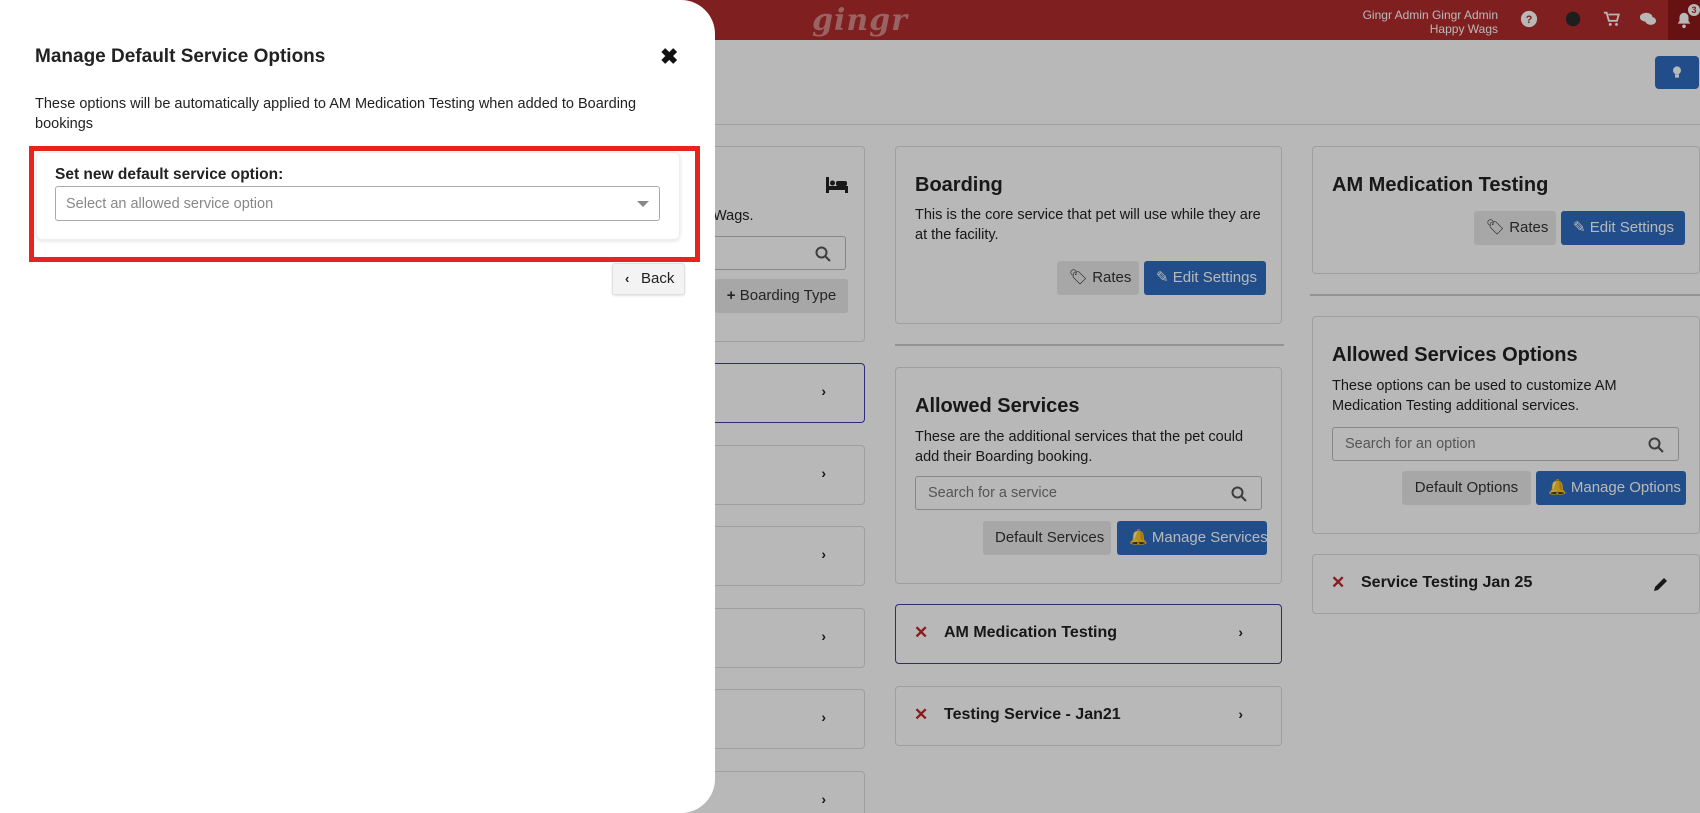 Image resolution: width=1700 pixels, height=813 pixels. Describe the element at coordinates (627, 278) in the screenshot. I see `chevron-left-icon: ‹` at that location.